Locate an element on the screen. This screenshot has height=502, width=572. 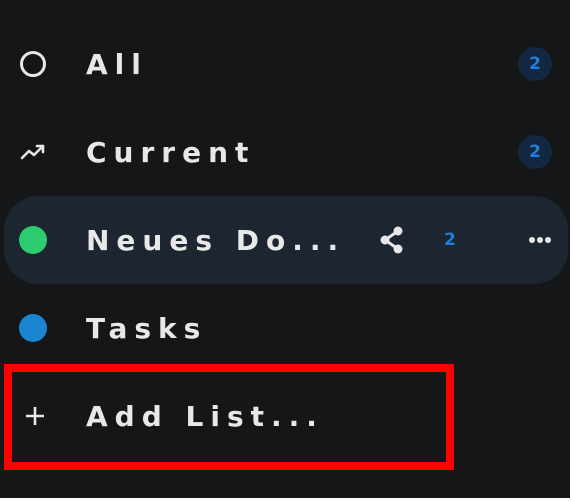
plus-icon is located at coordinates (35, 416).